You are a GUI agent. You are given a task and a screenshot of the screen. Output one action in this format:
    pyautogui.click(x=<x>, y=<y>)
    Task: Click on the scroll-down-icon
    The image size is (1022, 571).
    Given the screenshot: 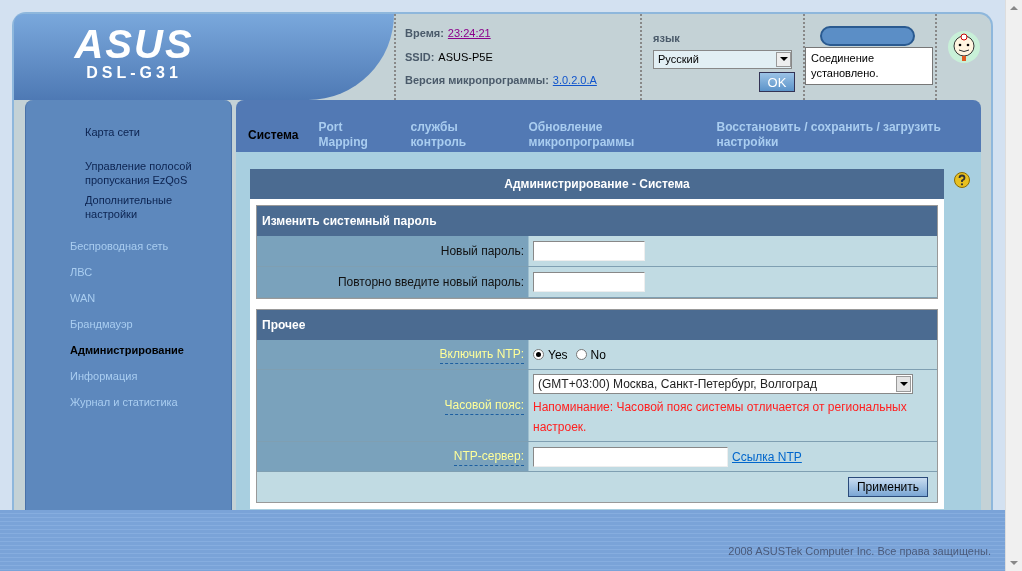 What is the action you would take?
    pyautogui.click(x=1014, y=563)
    